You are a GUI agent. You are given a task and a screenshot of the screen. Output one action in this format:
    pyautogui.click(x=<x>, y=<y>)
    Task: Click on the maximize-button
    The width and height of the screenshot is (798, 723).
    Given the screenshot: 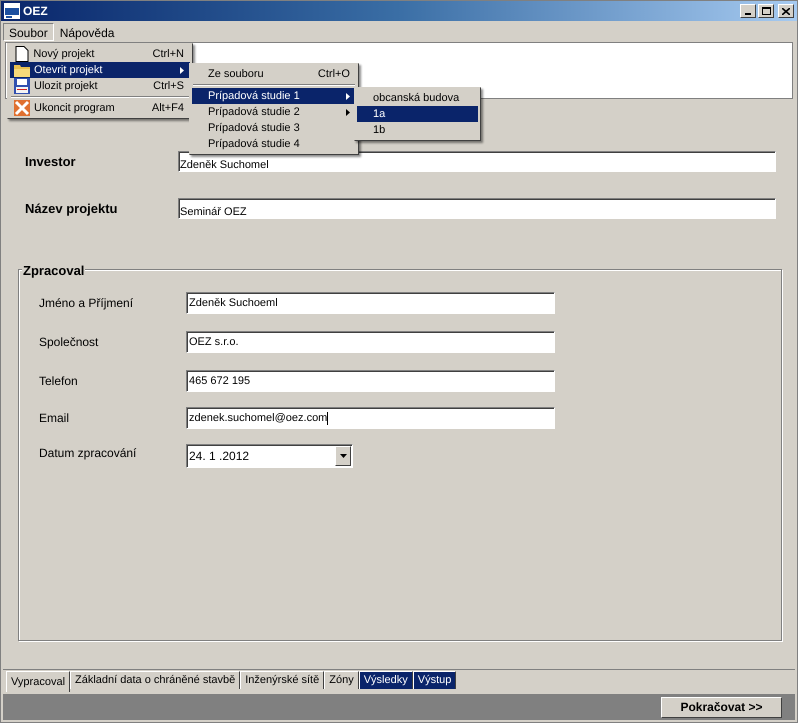 What is the action you would take?
    pyautogui.click(x=766, y=11)
    